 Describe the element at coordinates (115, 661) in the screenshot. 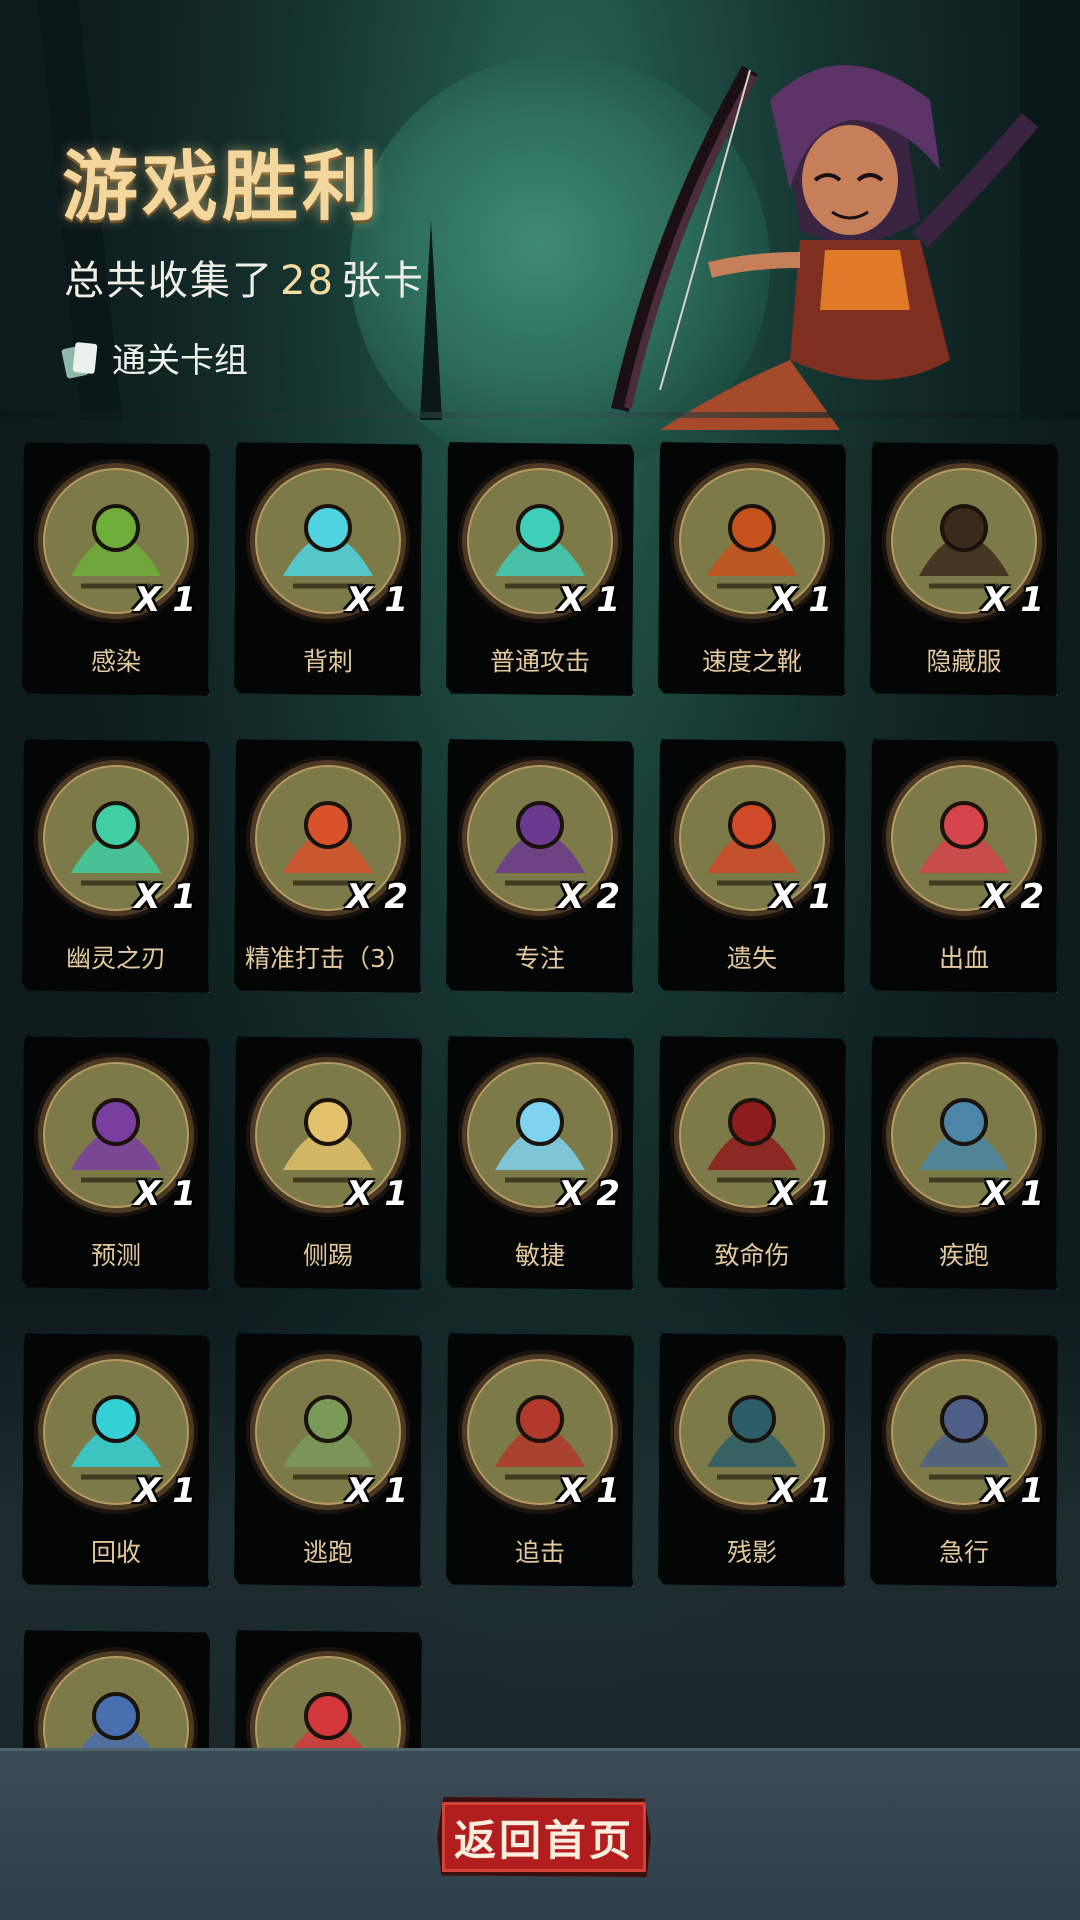

I see `card-name: 感染` at that location.